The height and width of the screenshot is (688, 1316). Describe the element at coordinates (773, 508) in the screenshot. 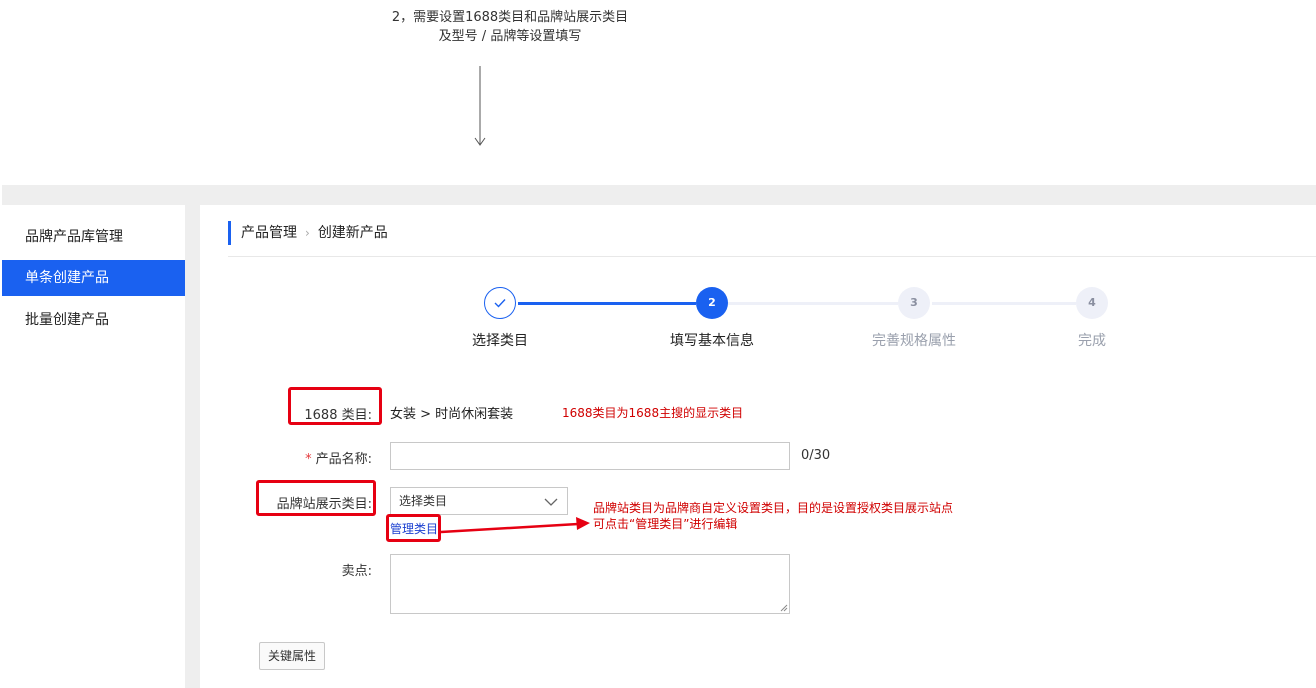

I see `annotation-brand-note-line1: 品牌站类目为品牌商自定义设置类目，目的是设置授权类目展示站点` at that location.